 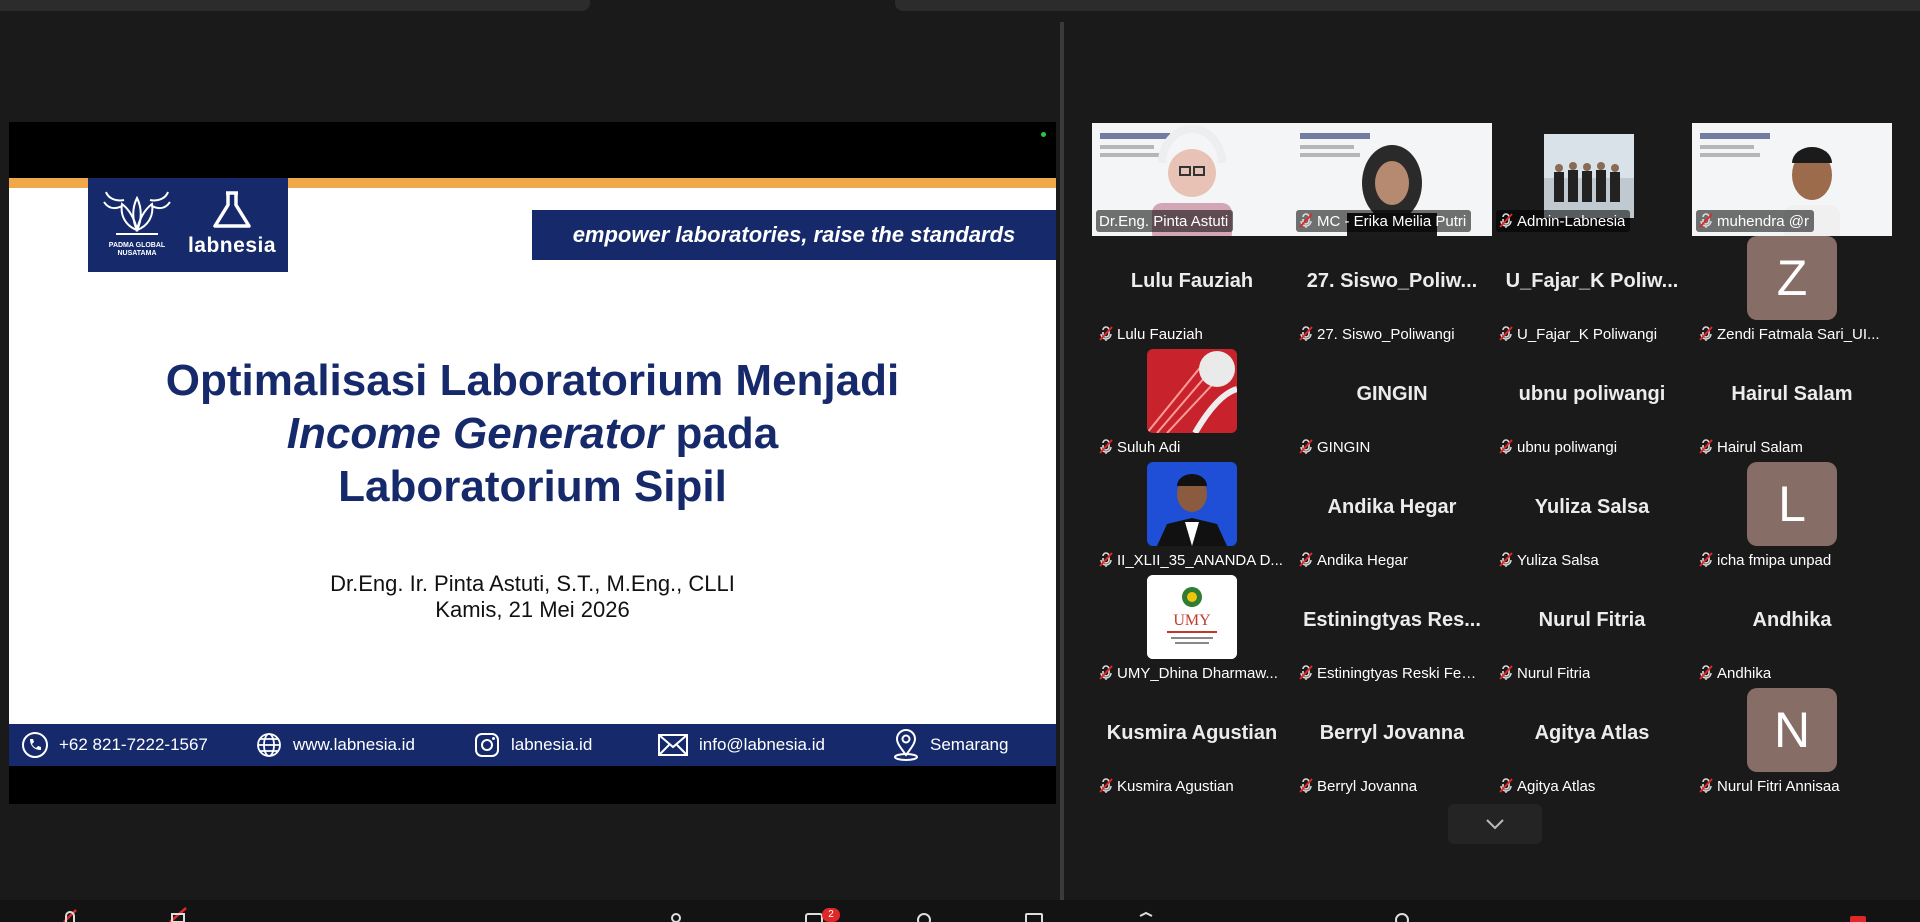 I want to click on participant-display-name: Berryl Jovanna, so click(x=1392, y=733).